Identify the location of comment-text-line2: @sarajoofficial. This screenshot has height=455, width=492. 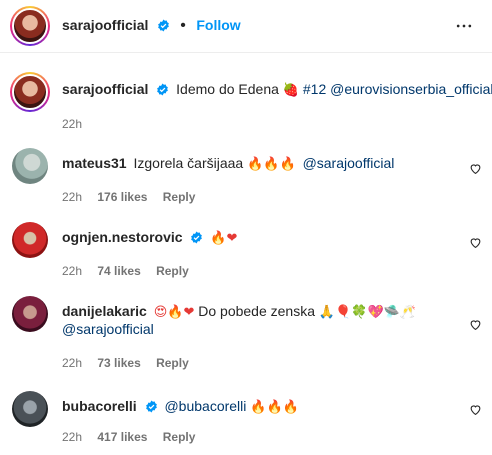
(108, 329).